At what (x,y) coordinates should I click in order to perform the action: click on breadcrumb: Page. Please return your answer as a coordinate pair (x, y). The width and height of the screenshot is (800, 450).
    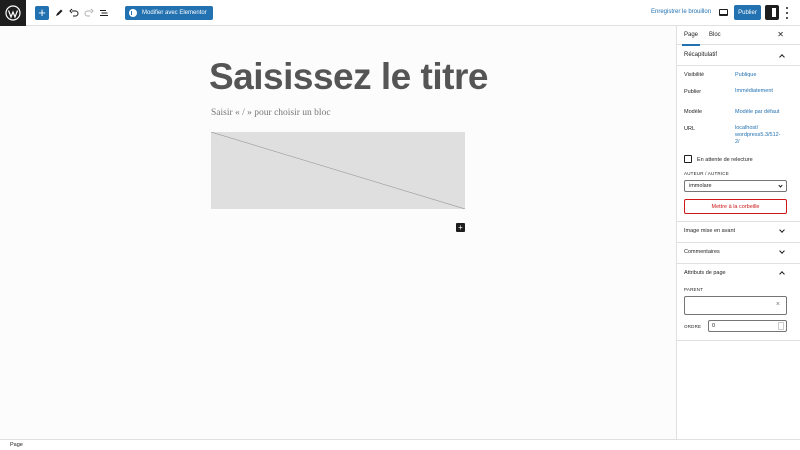
    Looking at the image, I should click on (16, 445).